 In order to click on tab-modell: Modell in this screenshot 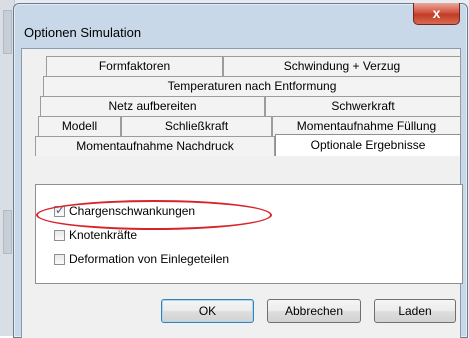, I will do `click(79, 126)`.